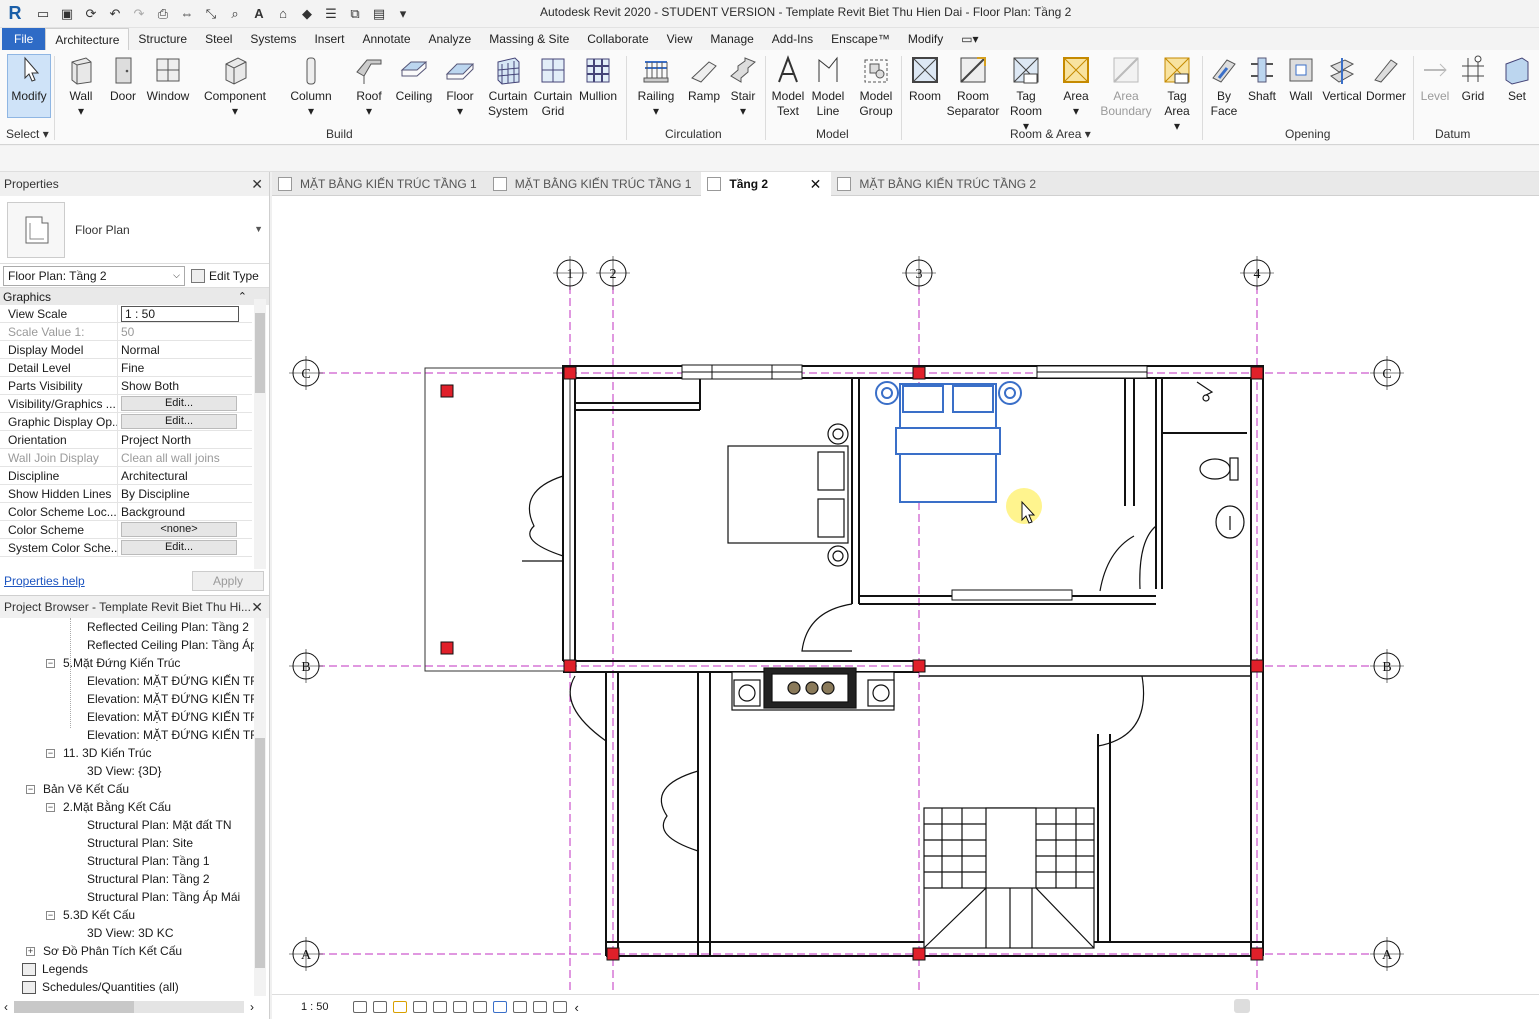  Describe the element at coordinates (969, 39) in the screenshot. I see `panel-toggle-icon: ▭▾` at that location.